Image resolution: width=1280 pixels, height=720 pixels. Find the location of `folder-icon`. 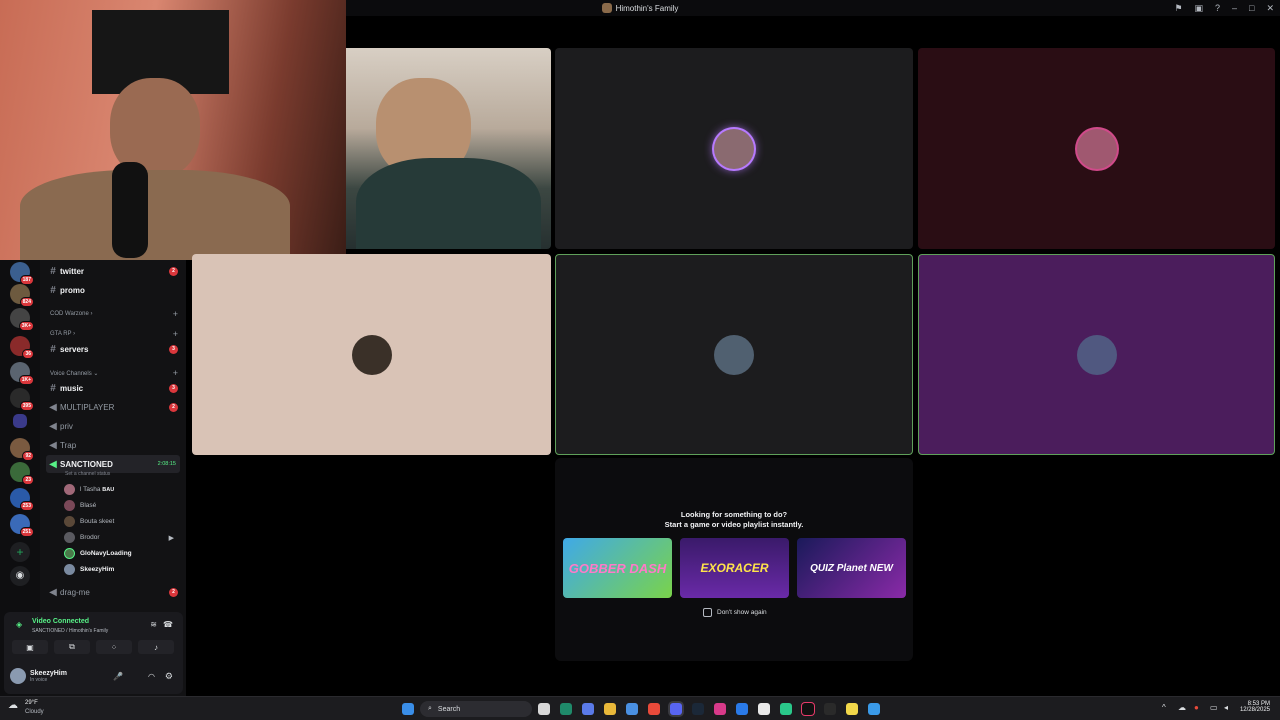

folder-icon is located at coordinates (20, 421).